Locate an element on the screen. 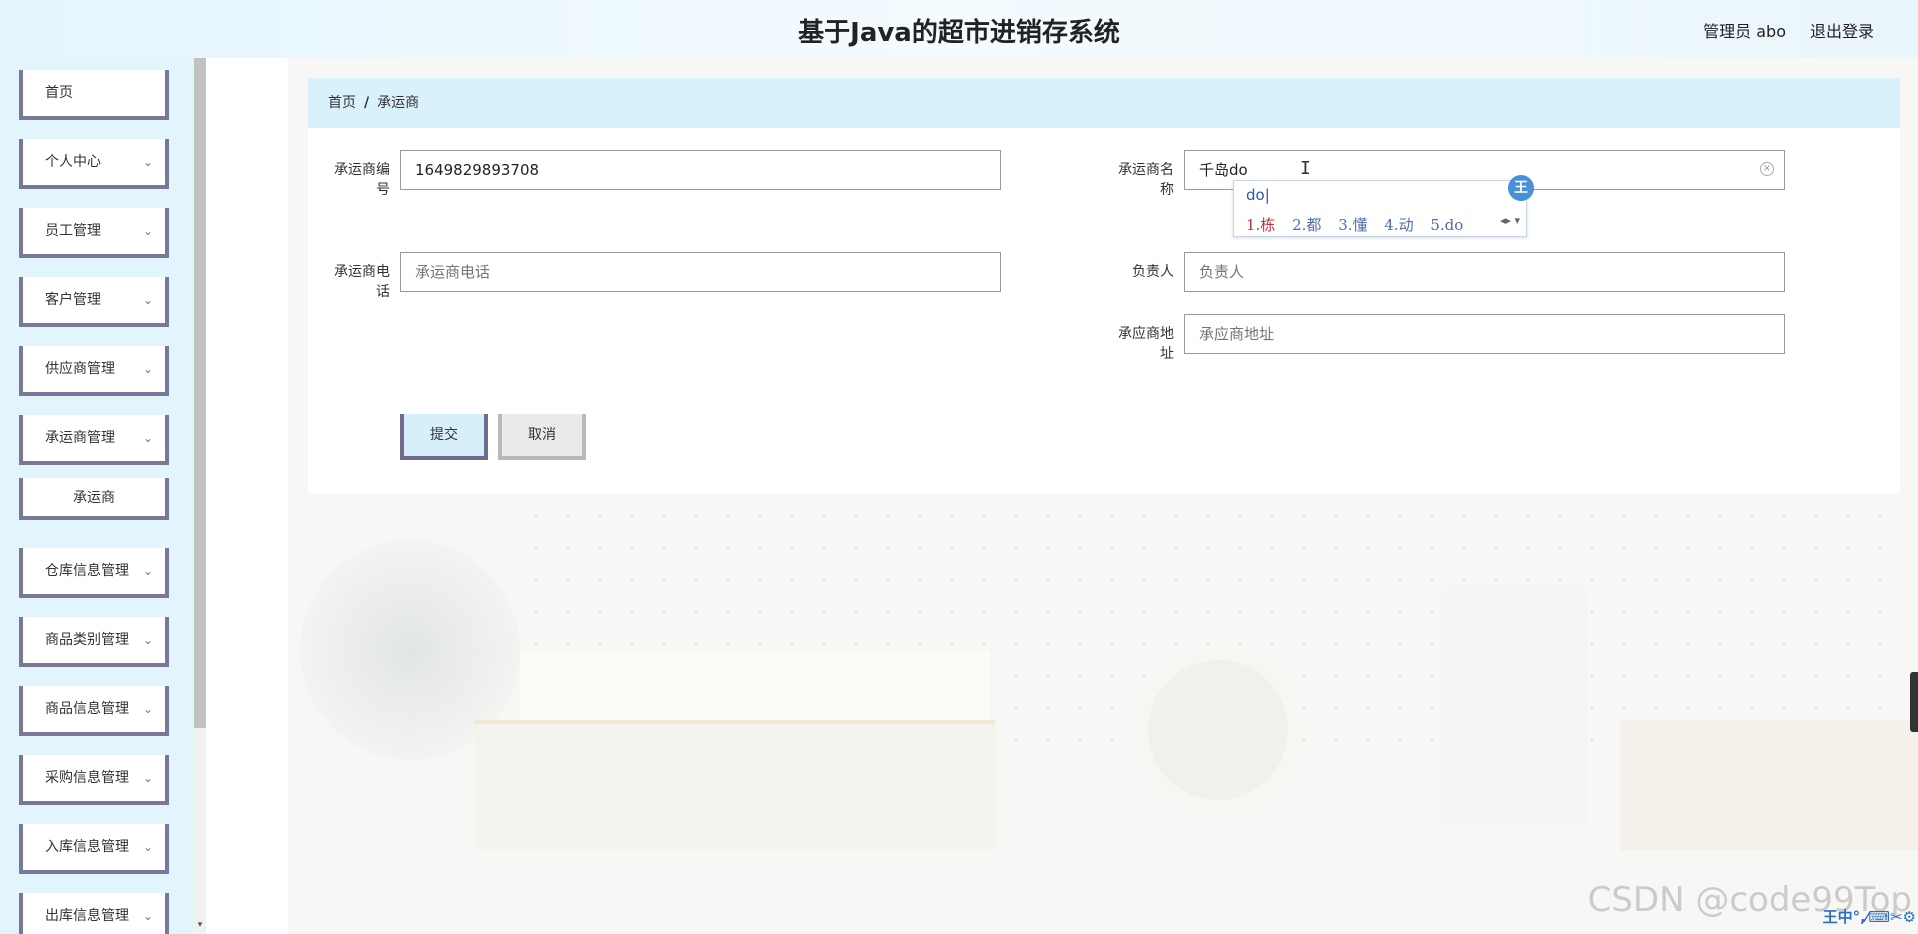 This screenshot has width=1918, height=934. ime-candidate: 1.栋 is located at coordinates (1260, 225).